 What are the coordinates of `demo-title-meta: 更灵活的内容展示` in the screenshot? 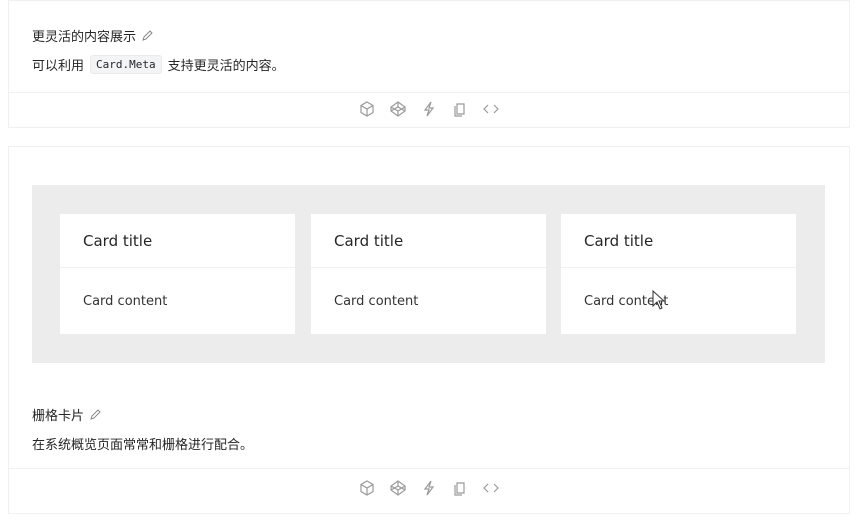 It's located at (93, 35).